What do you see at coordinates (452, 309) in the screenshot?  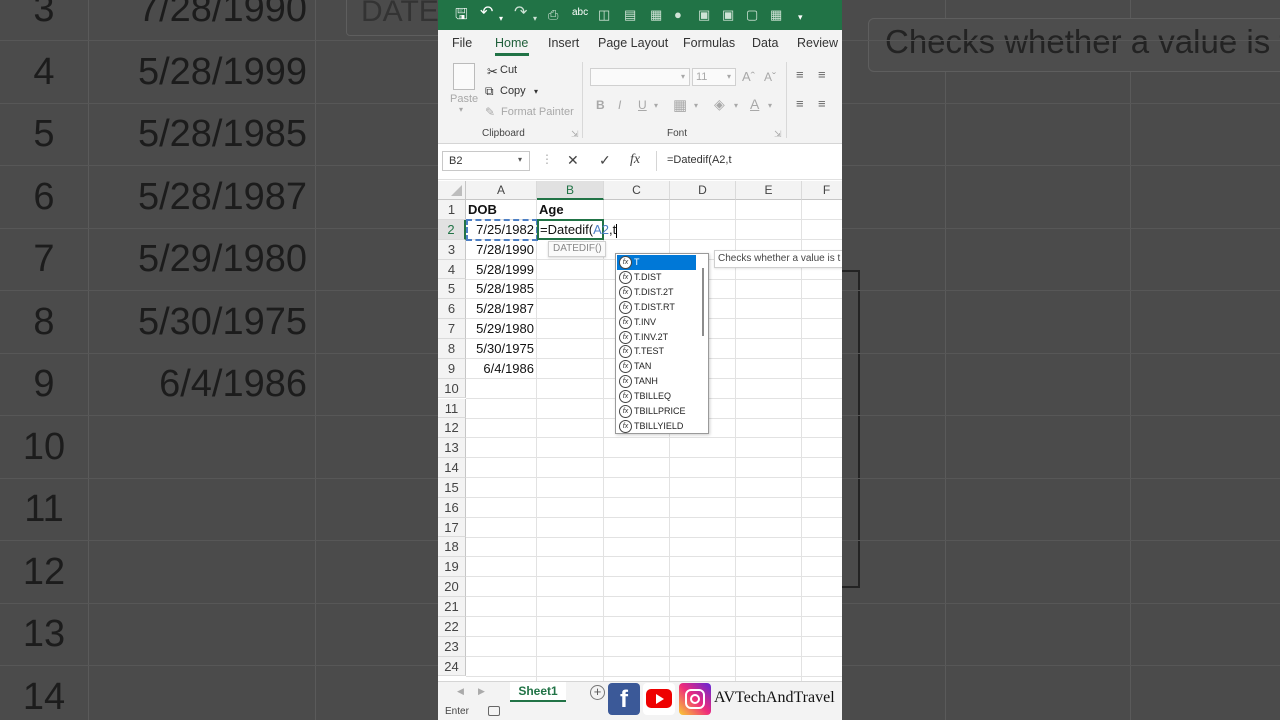 I see `row-header-6: 6` at bounding box center [452, 309].